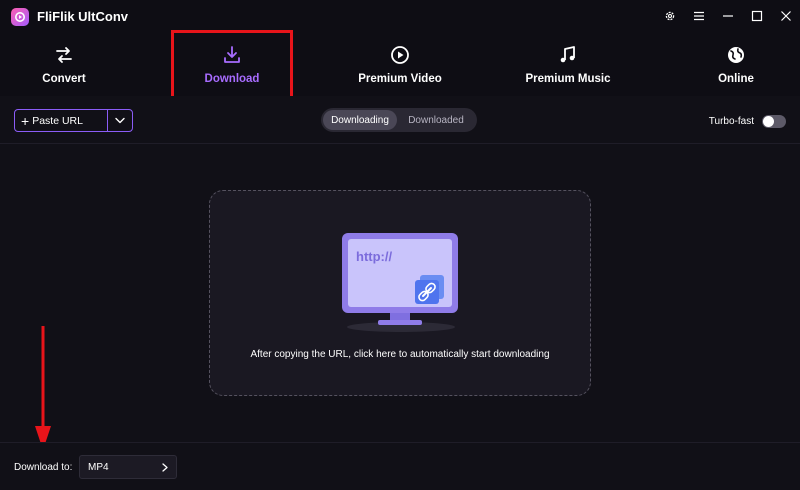  Describe the element at coordinates (232, 79) in the screenshot. I see `nav-label: Download` at that location.